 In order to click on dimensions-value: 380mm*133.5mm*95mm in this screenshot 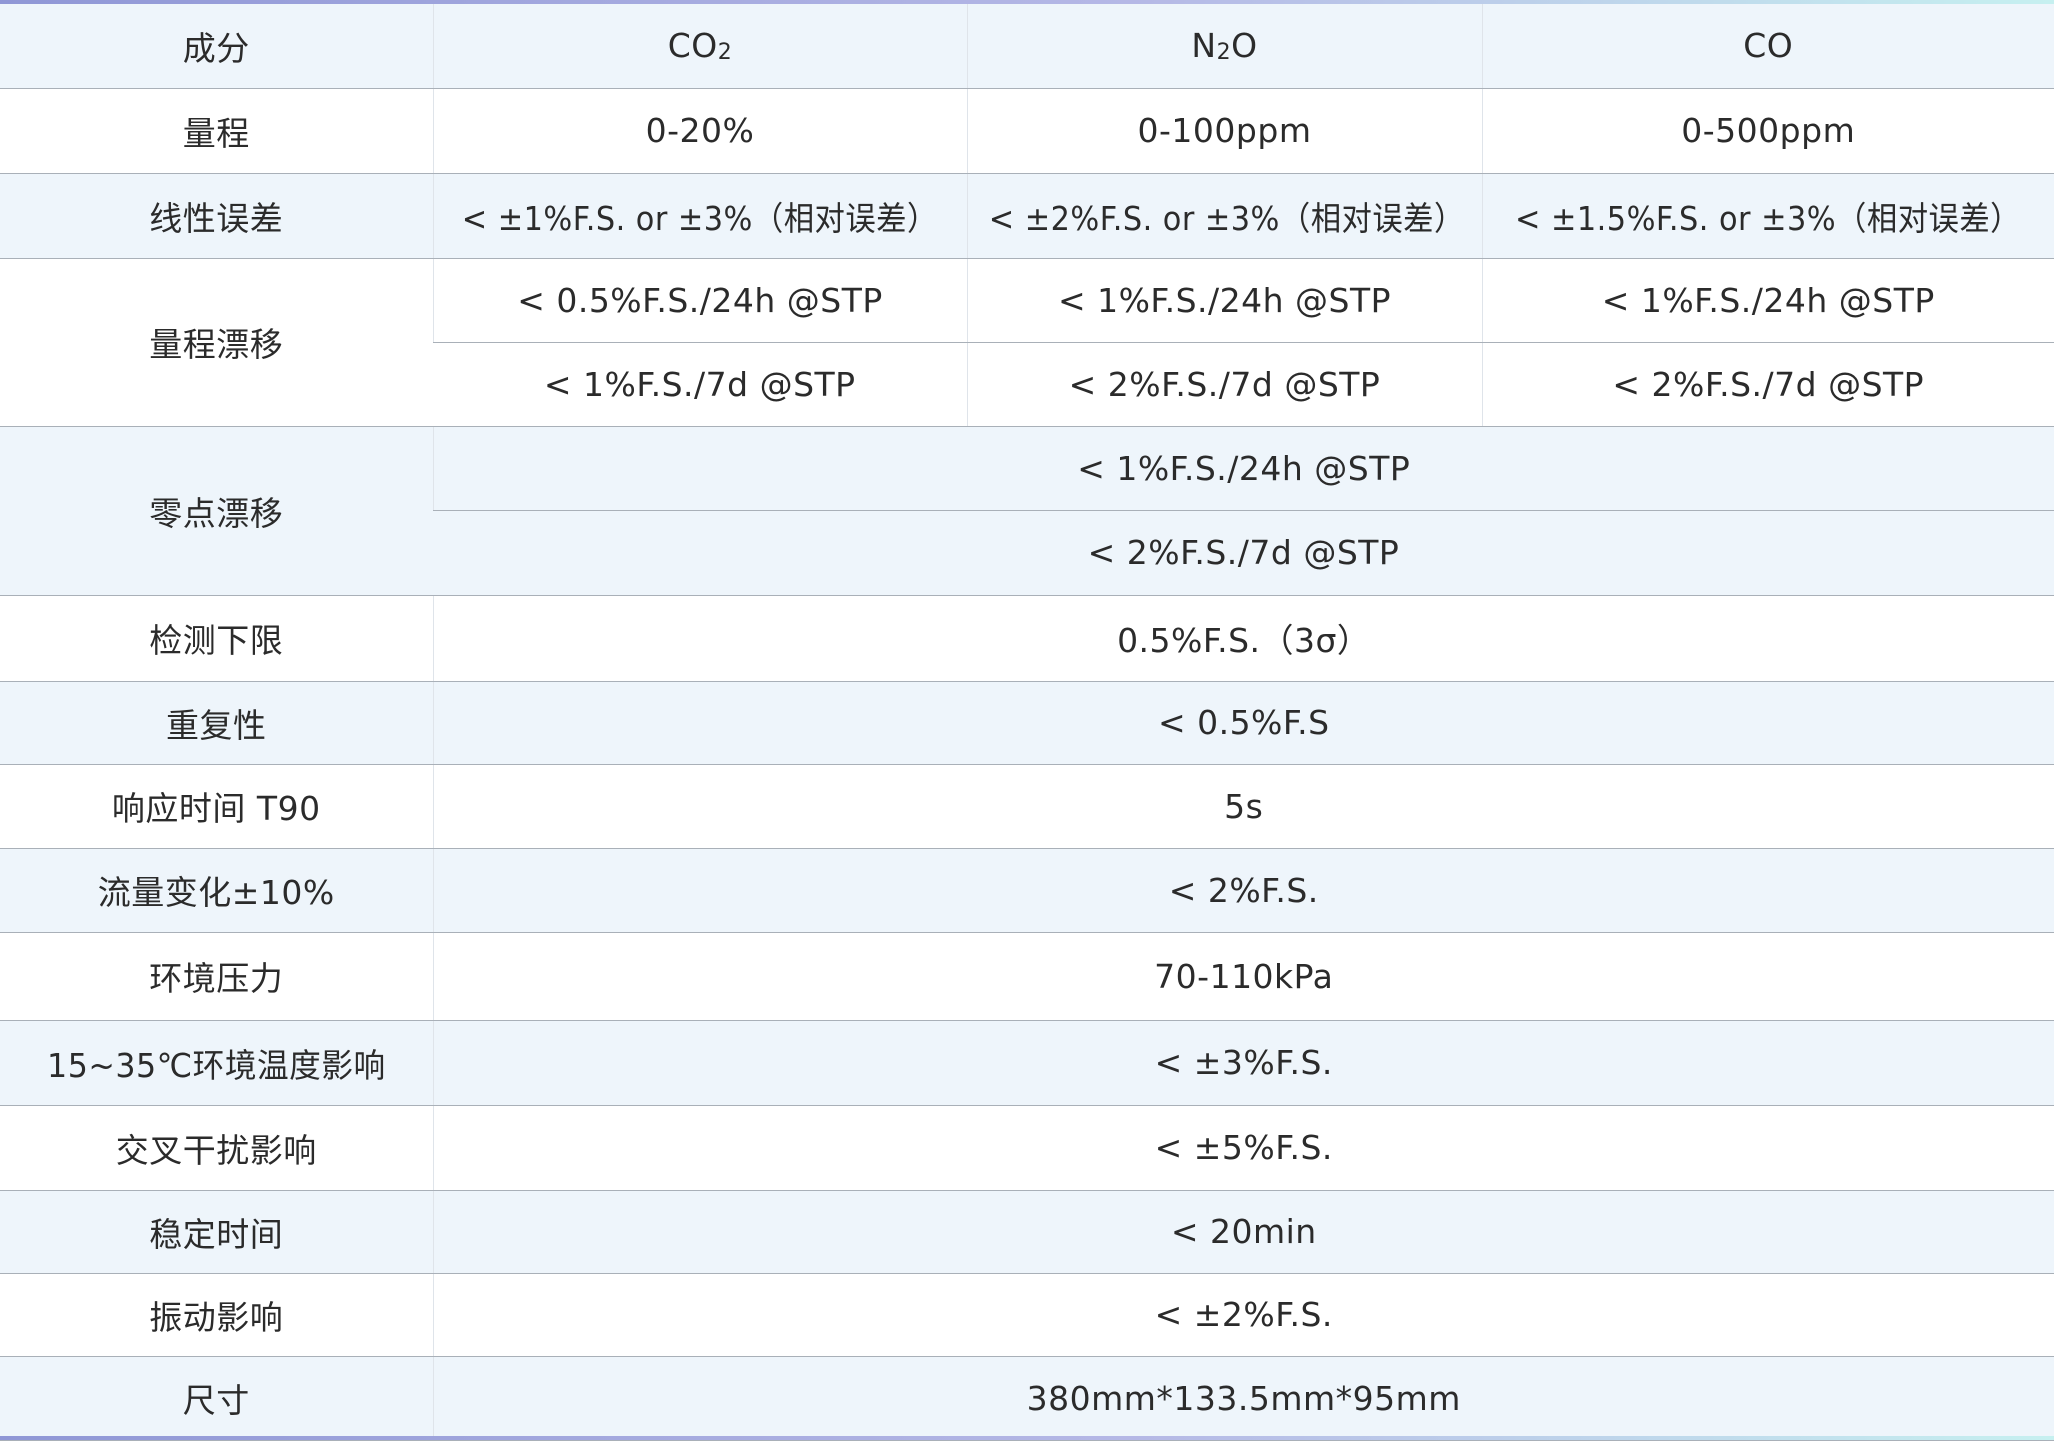, I will do `click(1243, 1398)`.